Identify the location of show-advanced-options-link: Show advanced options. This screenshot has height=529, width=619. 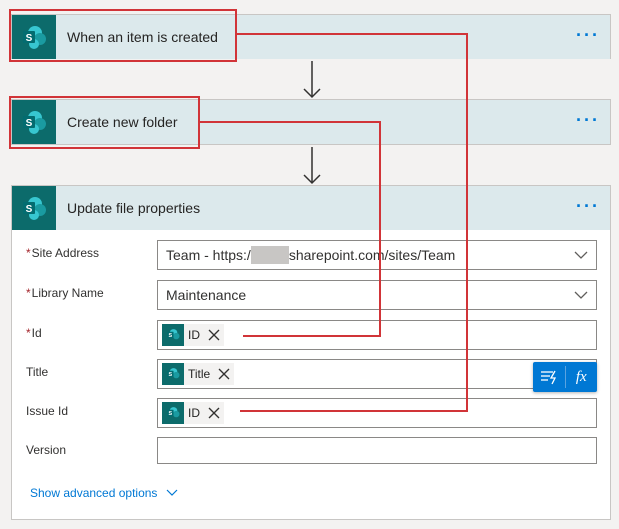
(104, 493).